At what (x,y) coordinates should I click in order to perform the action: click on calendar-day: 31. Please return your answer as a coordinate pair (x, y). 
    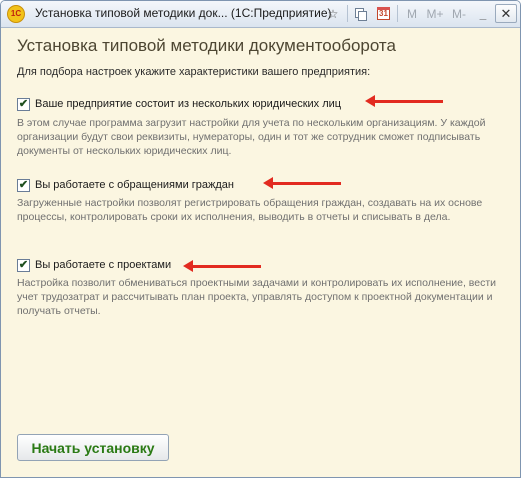
    Looking at the image, I should click on (383, 13).